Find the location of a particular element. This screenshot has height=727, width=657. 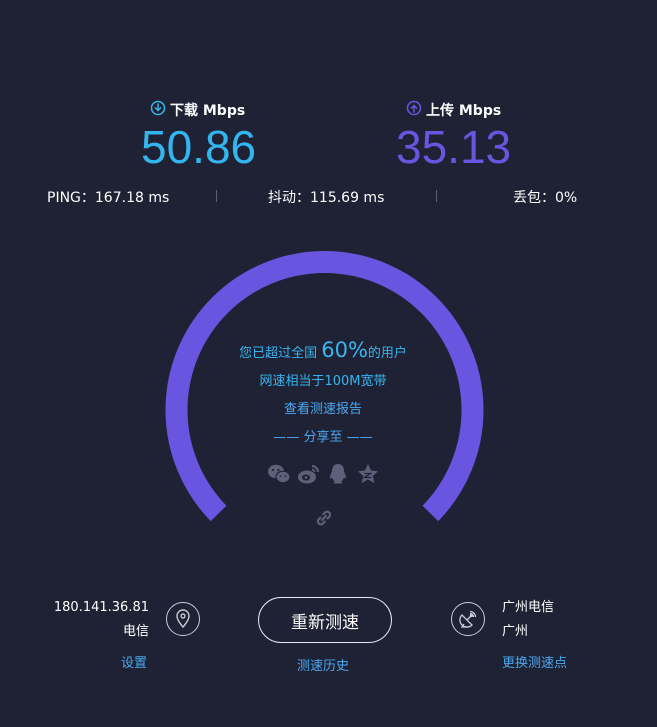

server-city: 广州 is located at coordinates (515, 631).